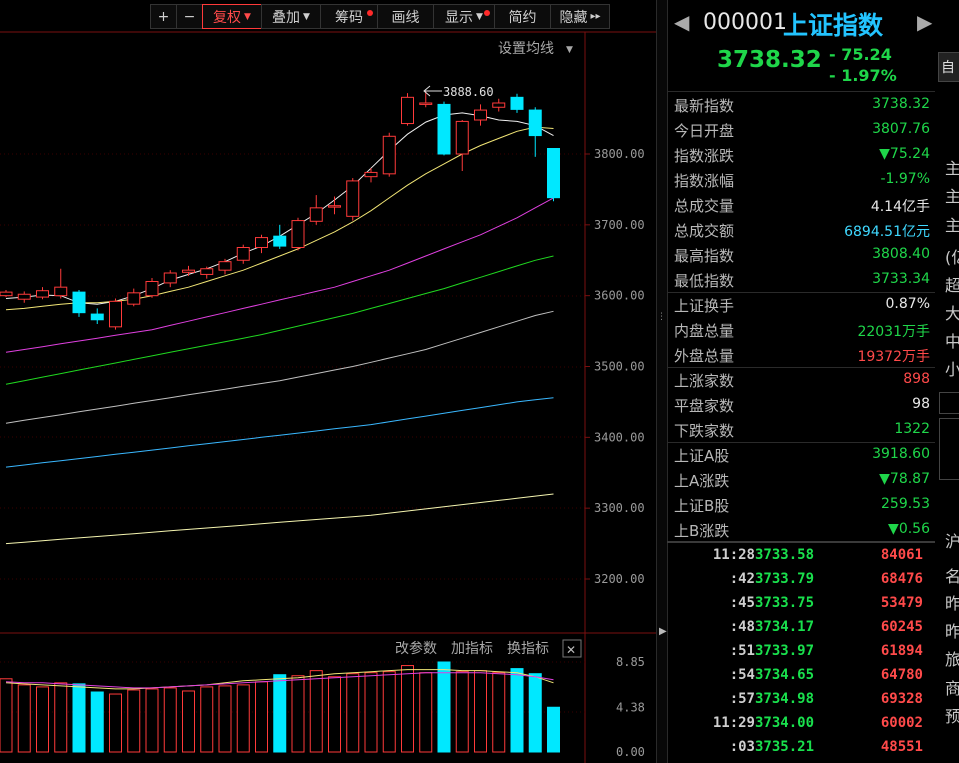  I want to click on tick-row: :03 3735.21 48551, so click(826, 747).